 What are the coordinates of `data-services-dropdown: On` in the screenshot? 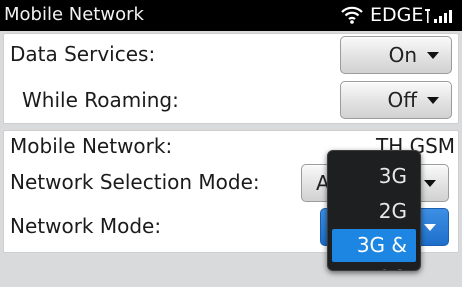 It's located at (396, 55).